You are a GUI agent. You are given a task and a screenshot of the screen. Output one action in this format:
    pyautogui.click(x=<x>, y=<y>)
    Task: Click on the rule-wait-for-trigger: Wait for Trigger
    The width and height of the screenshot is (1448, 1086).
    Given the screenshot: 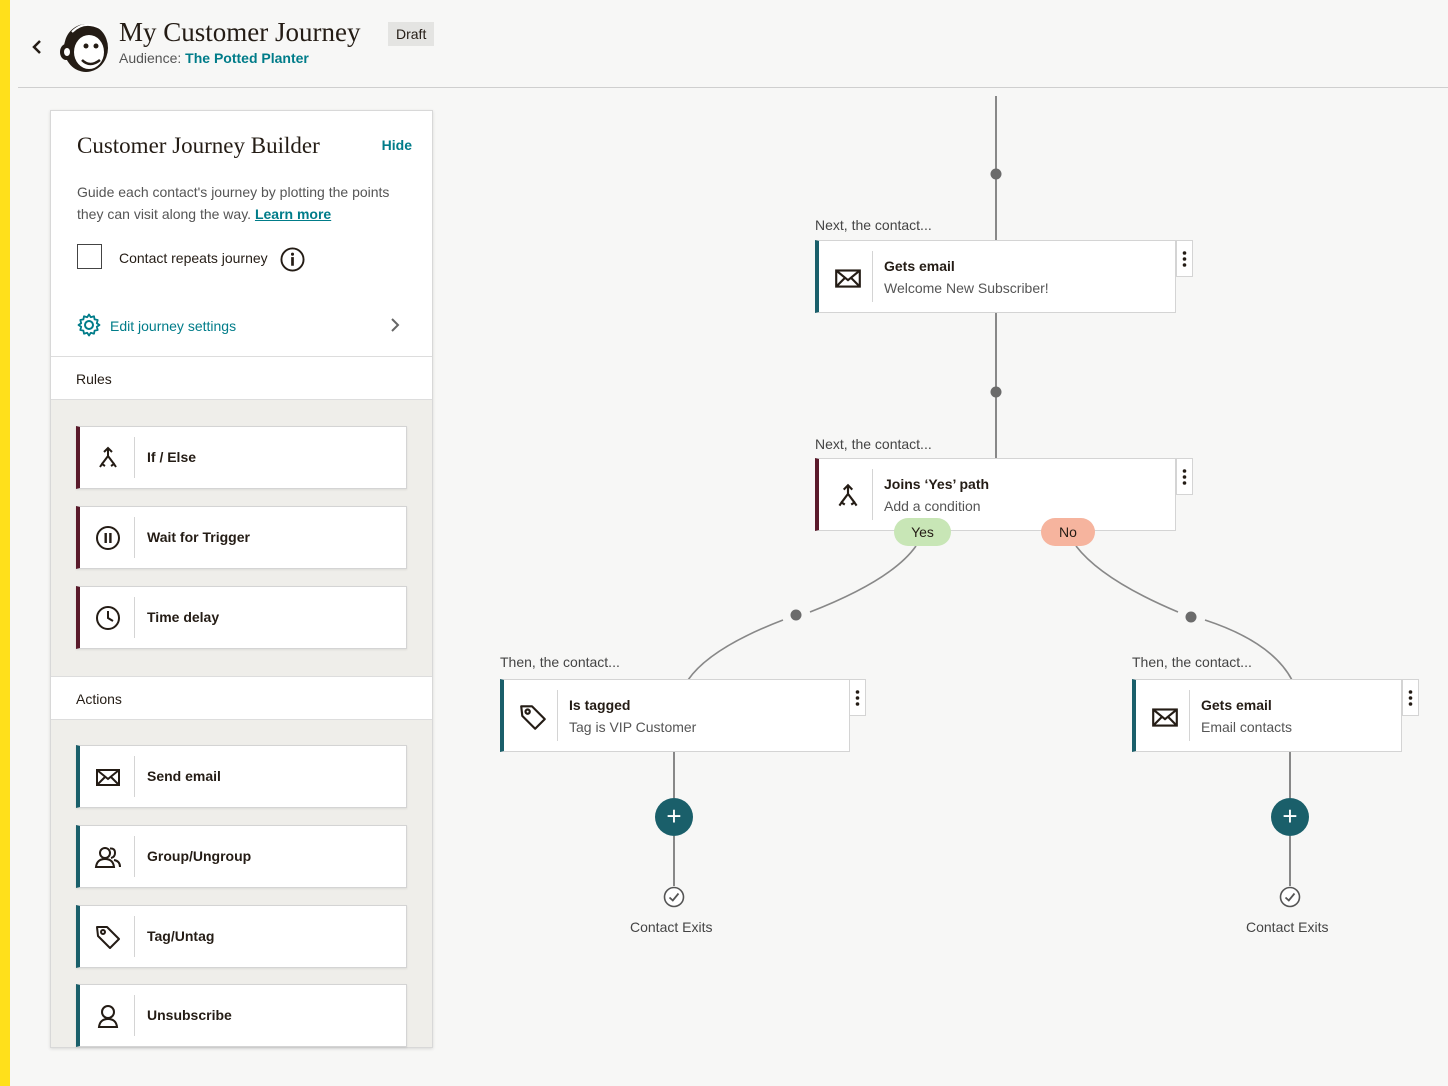 What is the action you would take?
    pyautogui.click(x=241, y=537)
    